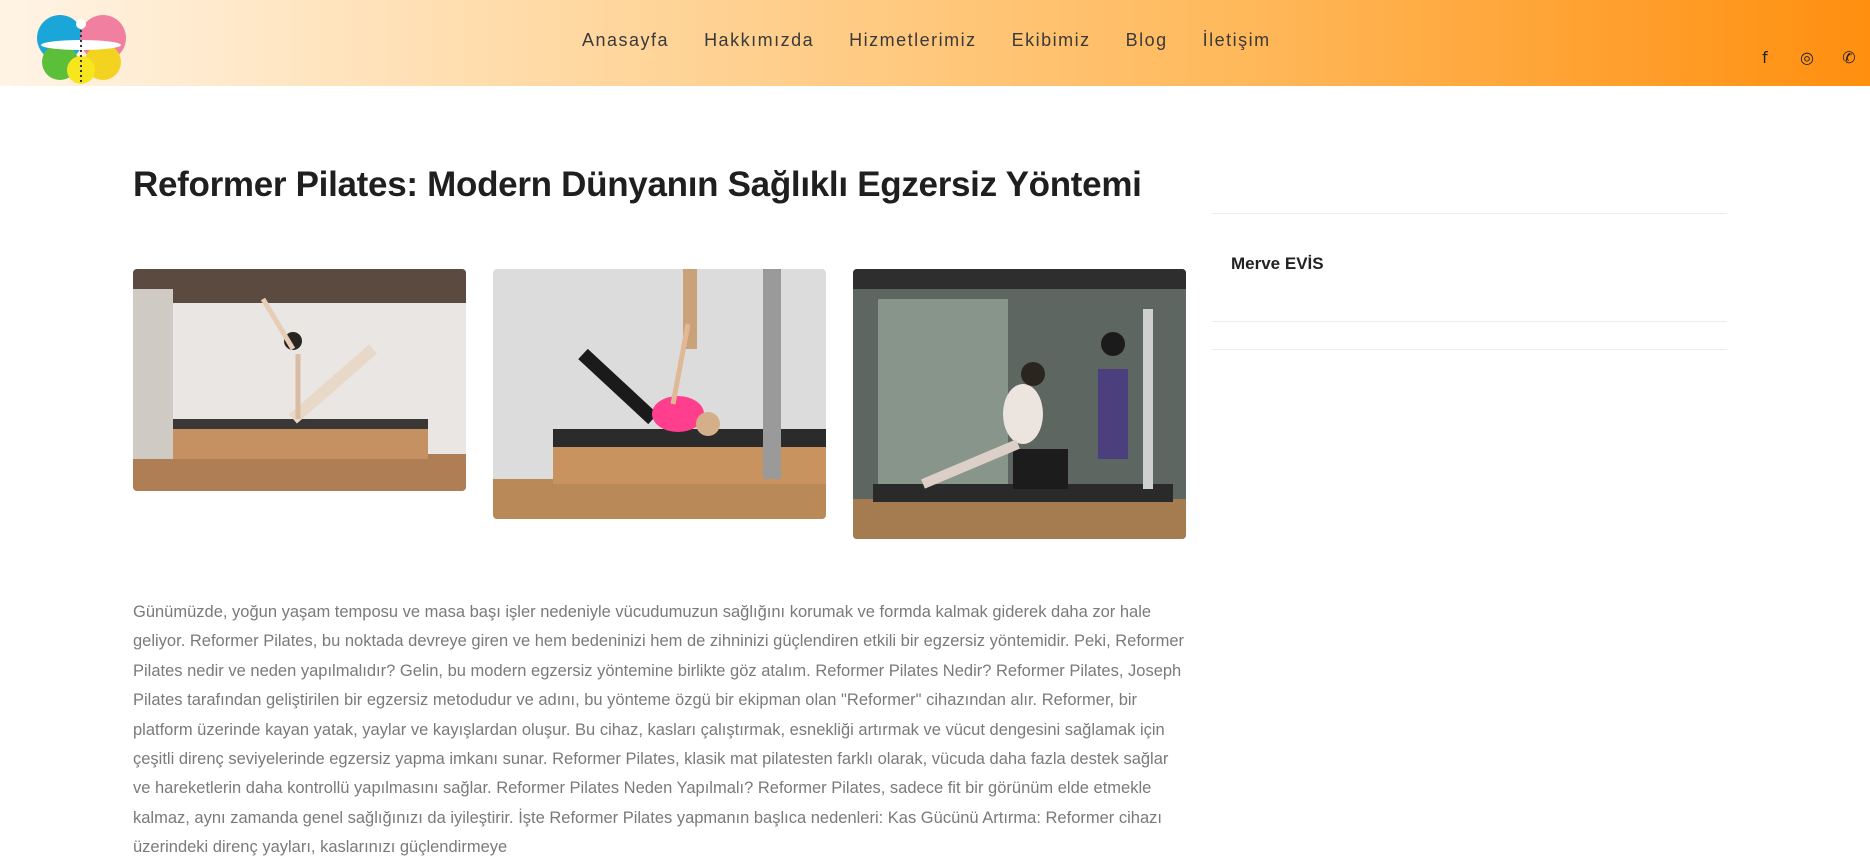  Describe the element at coordinates (299, 380) in the screenshot. I see `post-image-side-plank` at that location.